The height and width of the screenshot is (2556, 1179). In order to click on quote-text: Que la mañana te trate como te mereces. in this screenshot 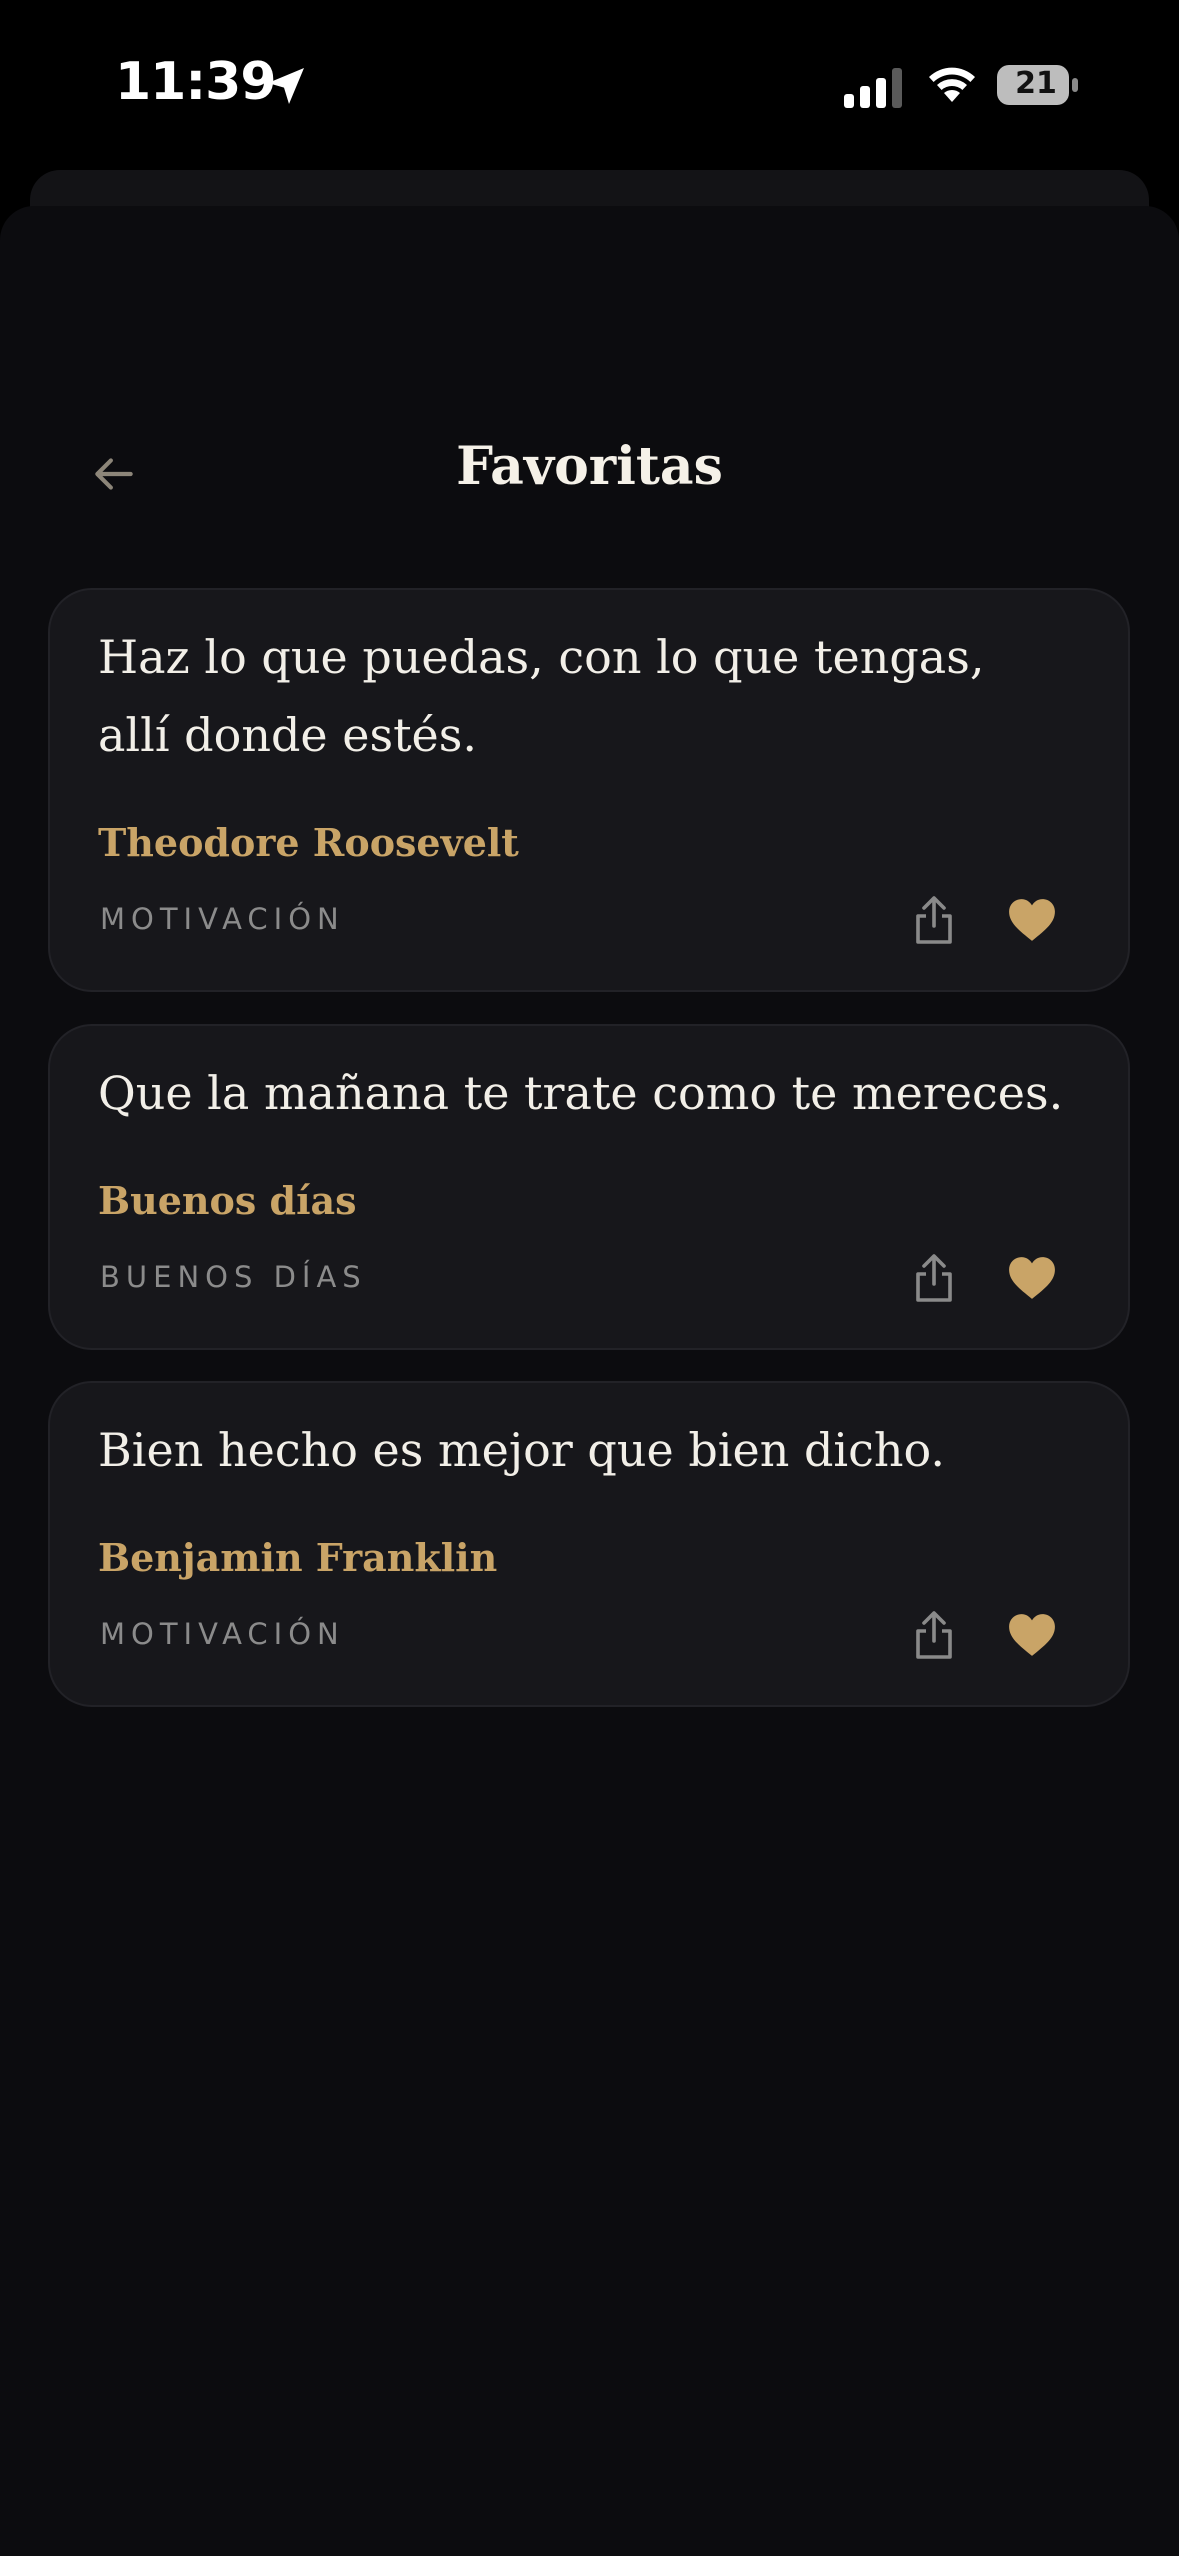, I will do `click(581, 1093)`.